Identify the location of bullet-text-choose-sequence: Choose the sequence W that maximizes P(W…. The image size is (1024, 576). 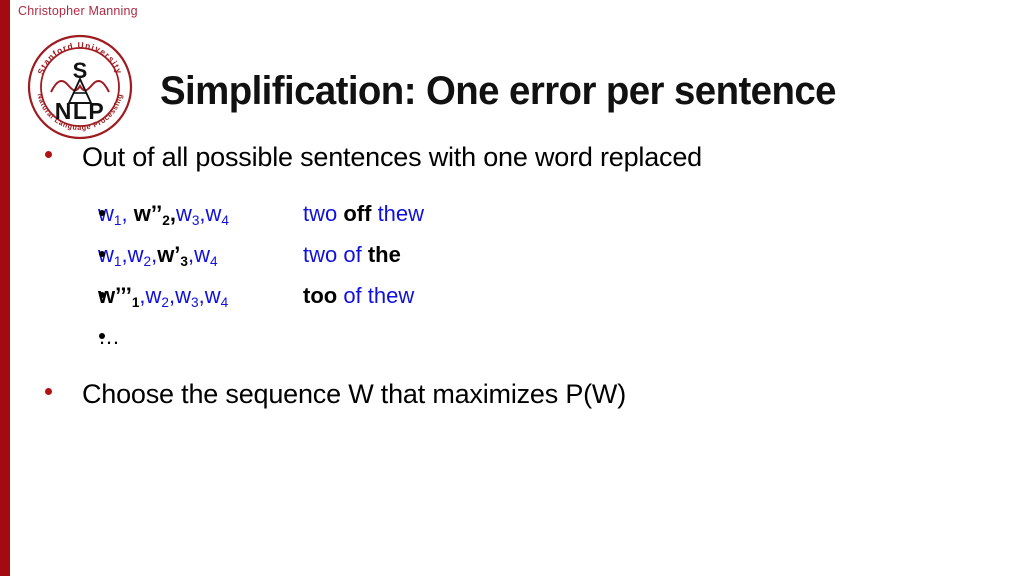
(354, 393).